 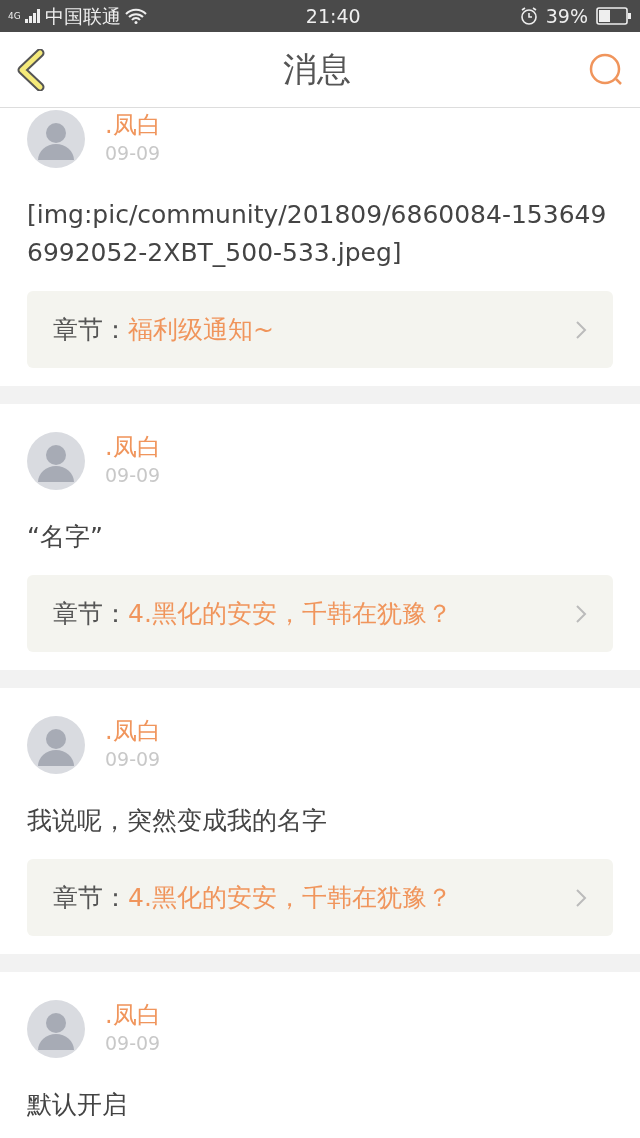 What do you see at coordinates (333, 16) in the screenshot?
I see `time-label: 21:40` at bounding box center [333, 16].